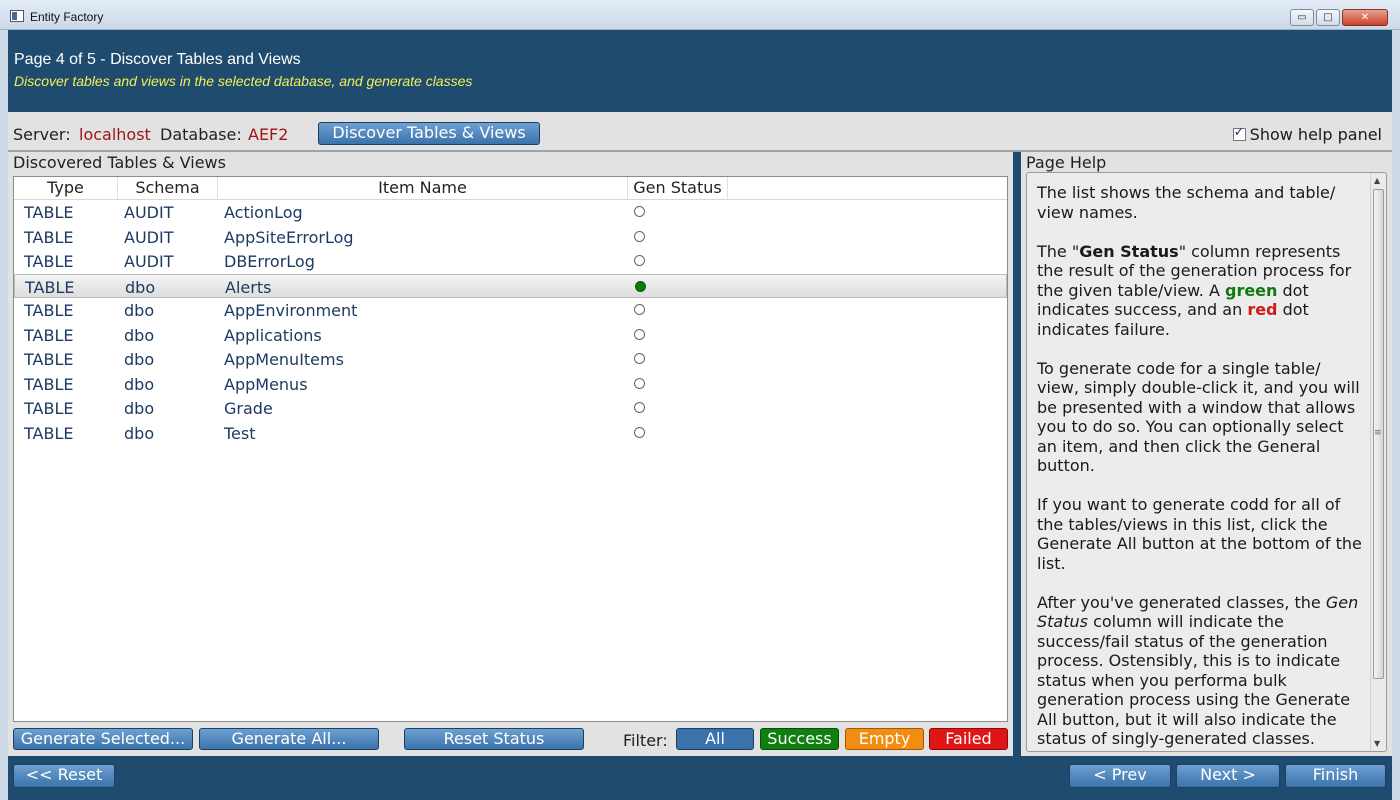 Image resolution: width=1400 pixels, height=800 pixels. I want to click on table-row: TABLE AUDIT DBErrorLog, so click(510, 261).